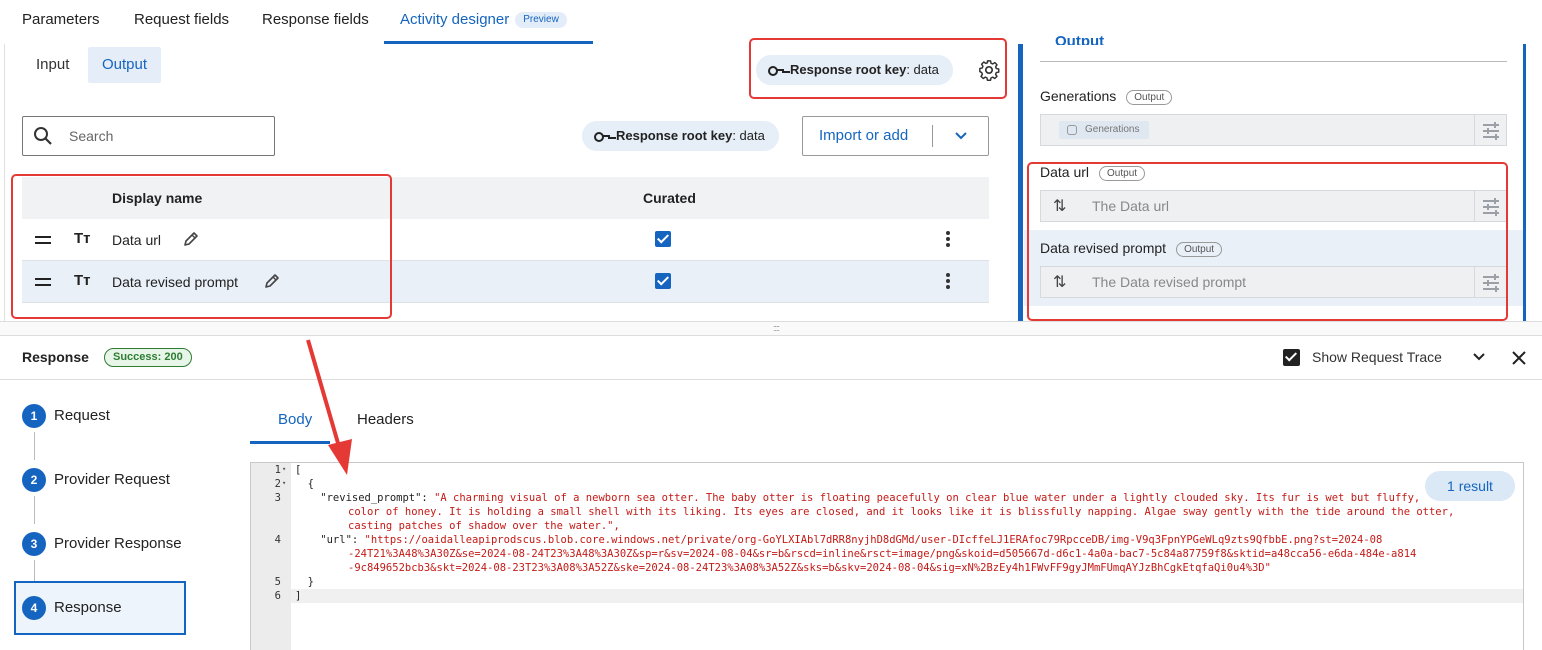 This screenshot has width=1542, height=650. What do you see at coordinates (932, 136) in the screenshot?
I see `button-divider` at bounding box center [932, 136].